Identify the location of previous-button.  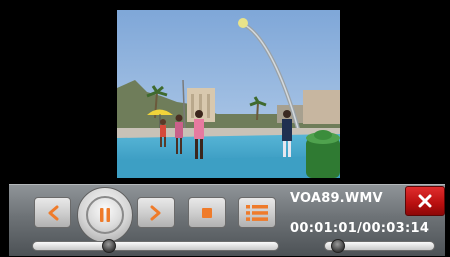
(52, 212).